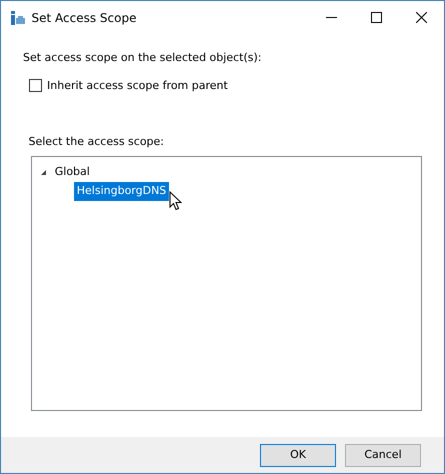 This screenshot has width=445, height=474. What do you see at coordinates (137, 86) in the screenshot?
I see `checkbox-label: Inherit access scope from parent` at bounding box center [137, 86].